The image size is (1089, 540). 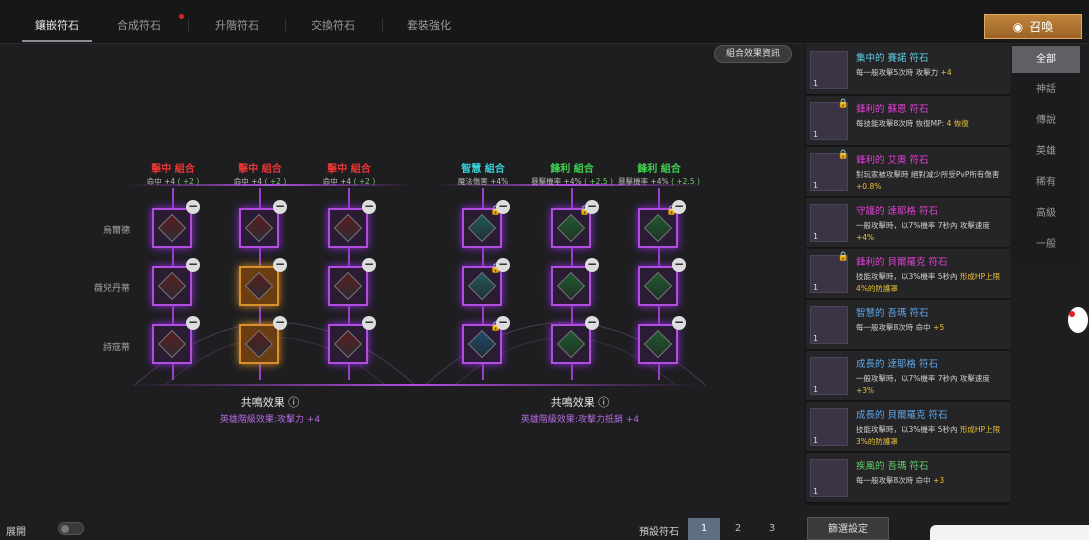 I want to click on overlay-widget, so click(x=1009, y=532).